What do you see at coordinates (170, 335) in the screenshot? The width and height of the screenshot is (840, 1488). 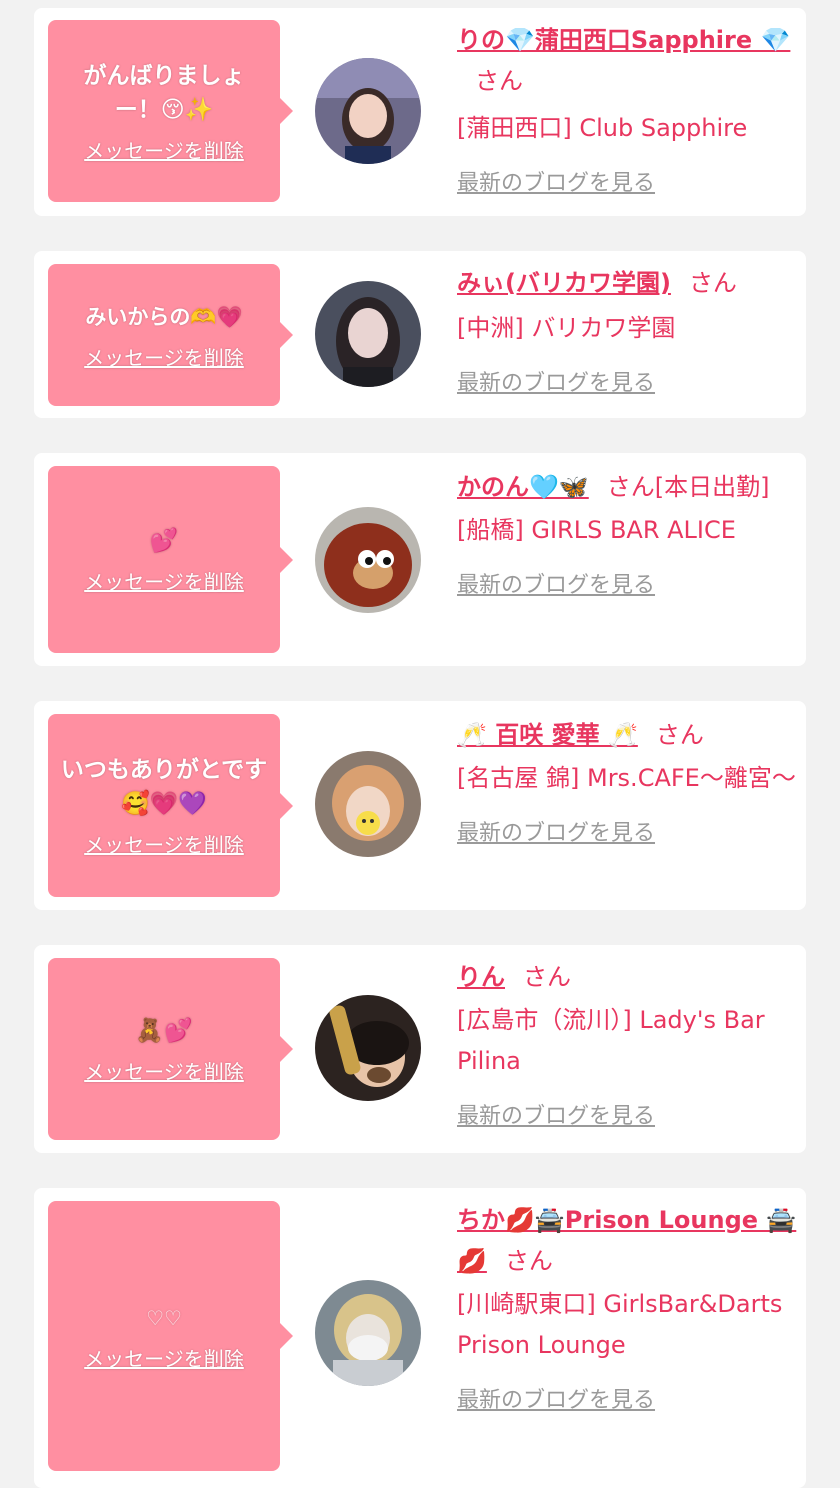 I see `message-bubble: みいからの🫶💗 メッセージを削除` at bounding box center [170, 335].